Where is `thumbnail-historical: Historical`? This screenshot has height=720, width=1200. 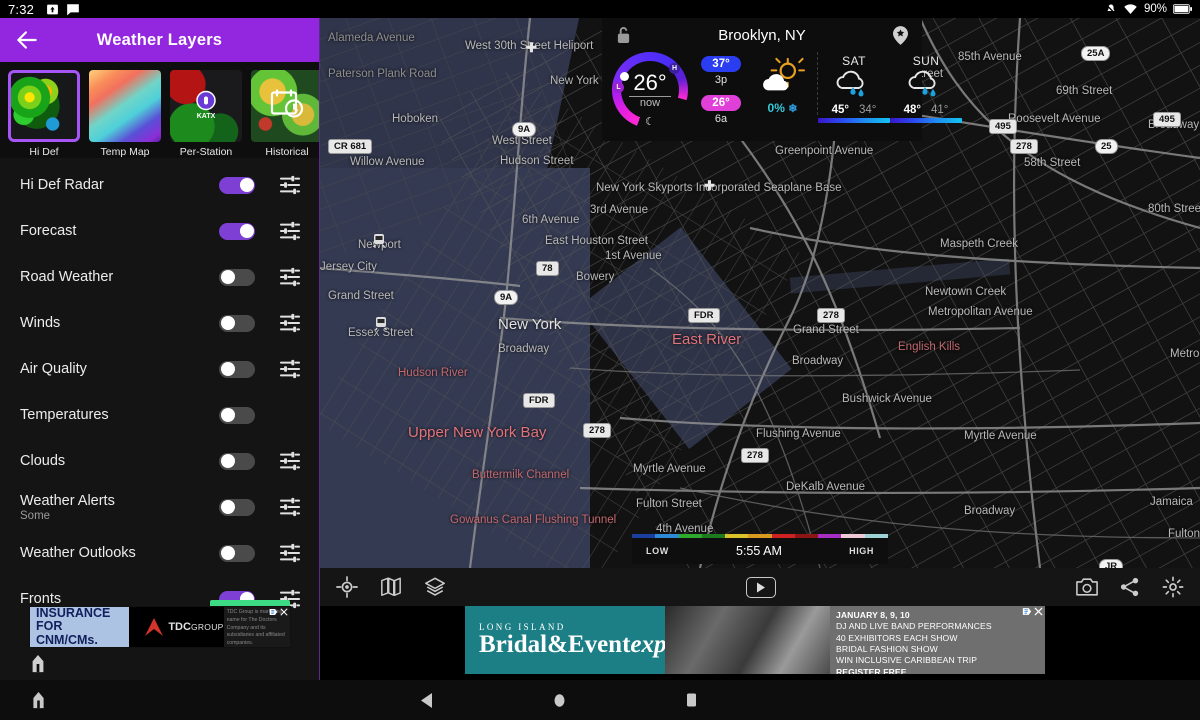 thumbnail-historical: Historical is located at coordinates (285, 114).